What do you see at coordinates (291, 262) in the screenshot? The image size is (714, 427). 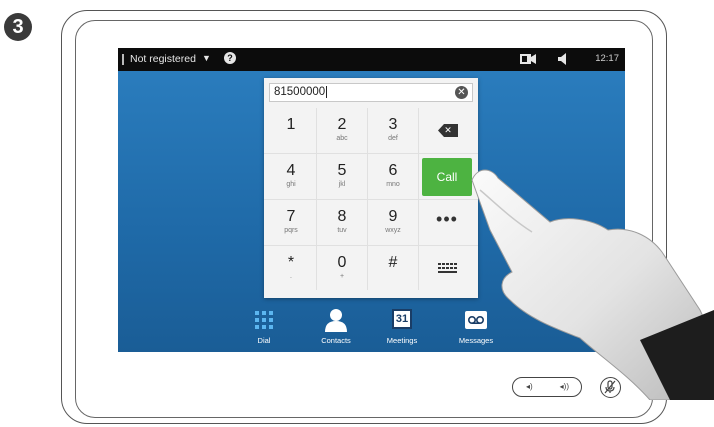 I see `key-digit: *` at bounding box center [291, 262].